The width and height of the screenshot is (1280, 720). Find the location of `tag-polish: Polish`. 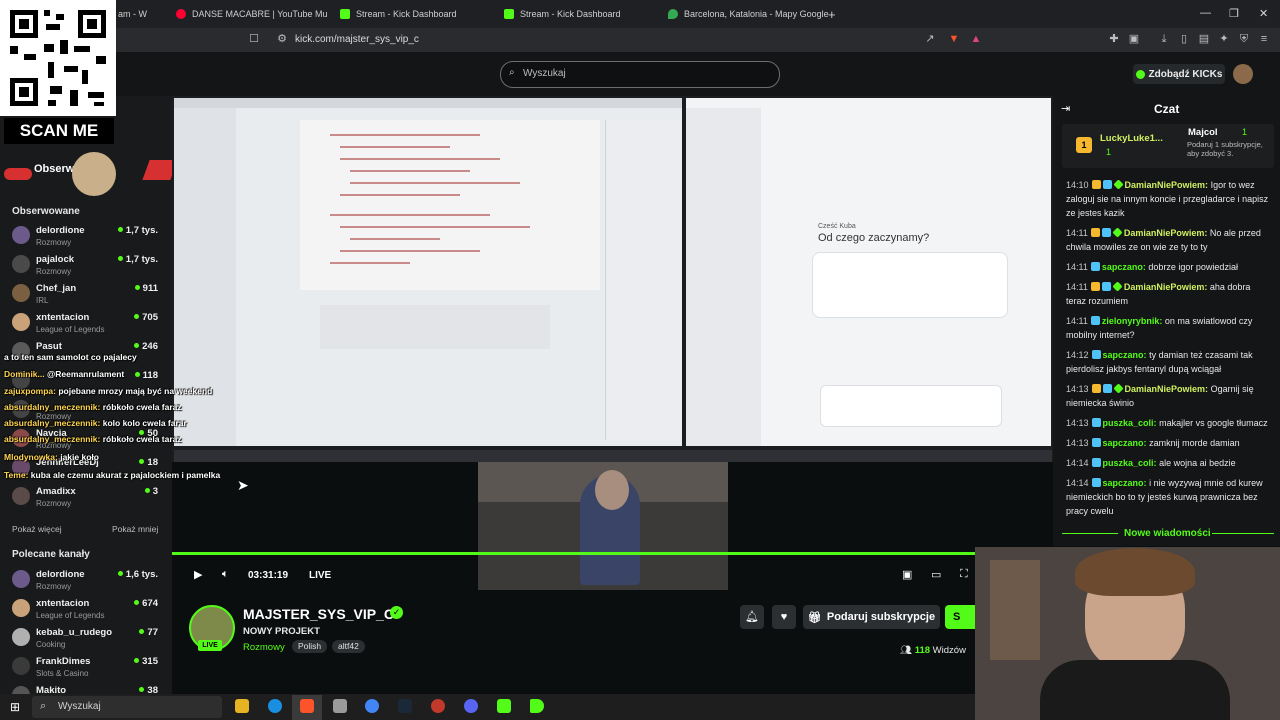

tag-polish: Polish is located at coordinates (310, 646).